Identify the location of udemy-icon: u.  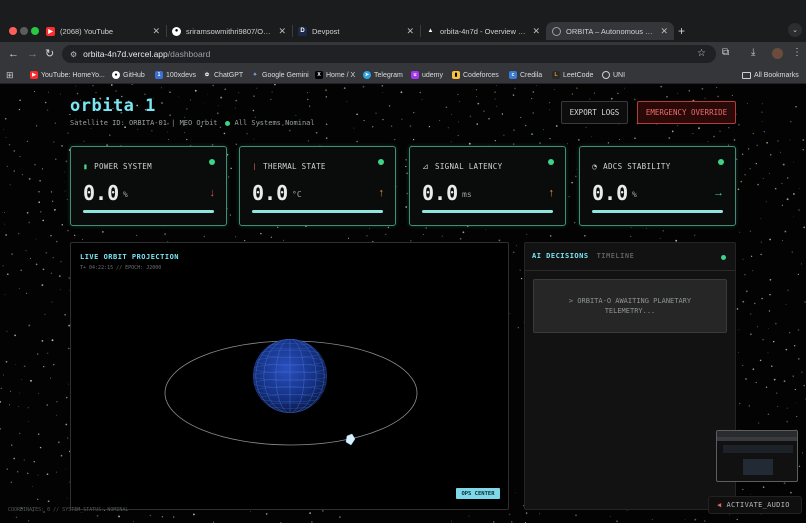
(415, 75).